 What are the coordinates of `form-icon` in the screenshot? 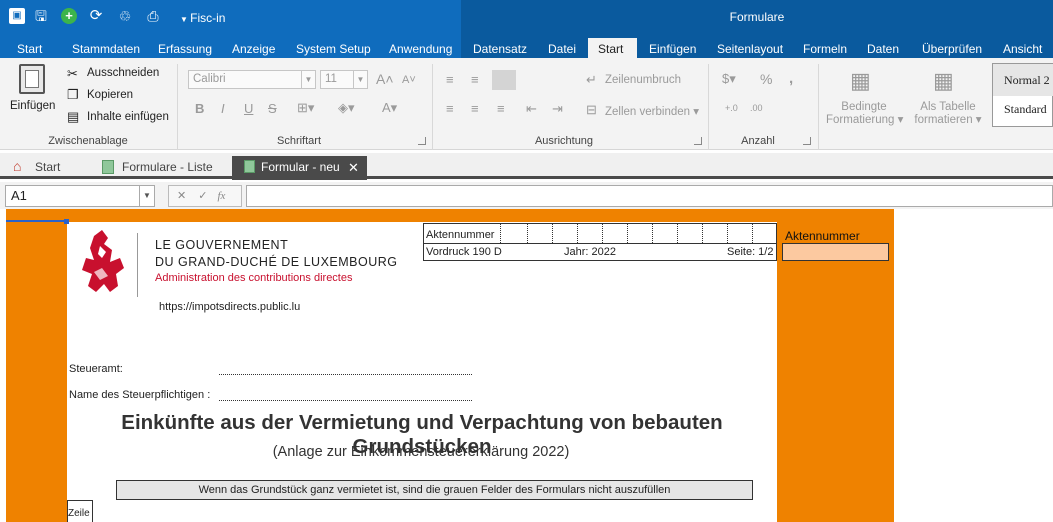 It's located at (249, 166).